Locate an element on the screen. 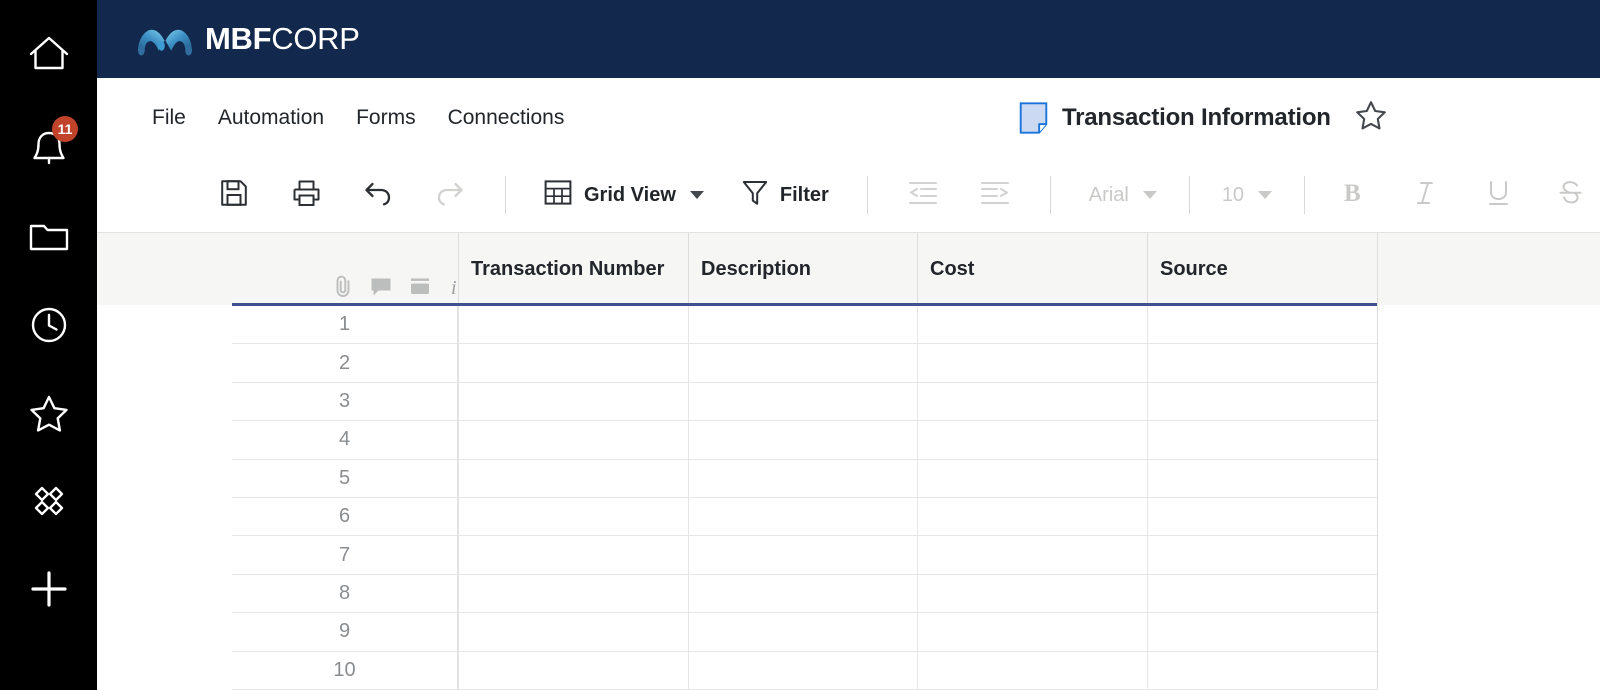 Image resolution: width=1600 pixels, height=690 pixels. table-row: 10 is located at coordinates (805, 670).